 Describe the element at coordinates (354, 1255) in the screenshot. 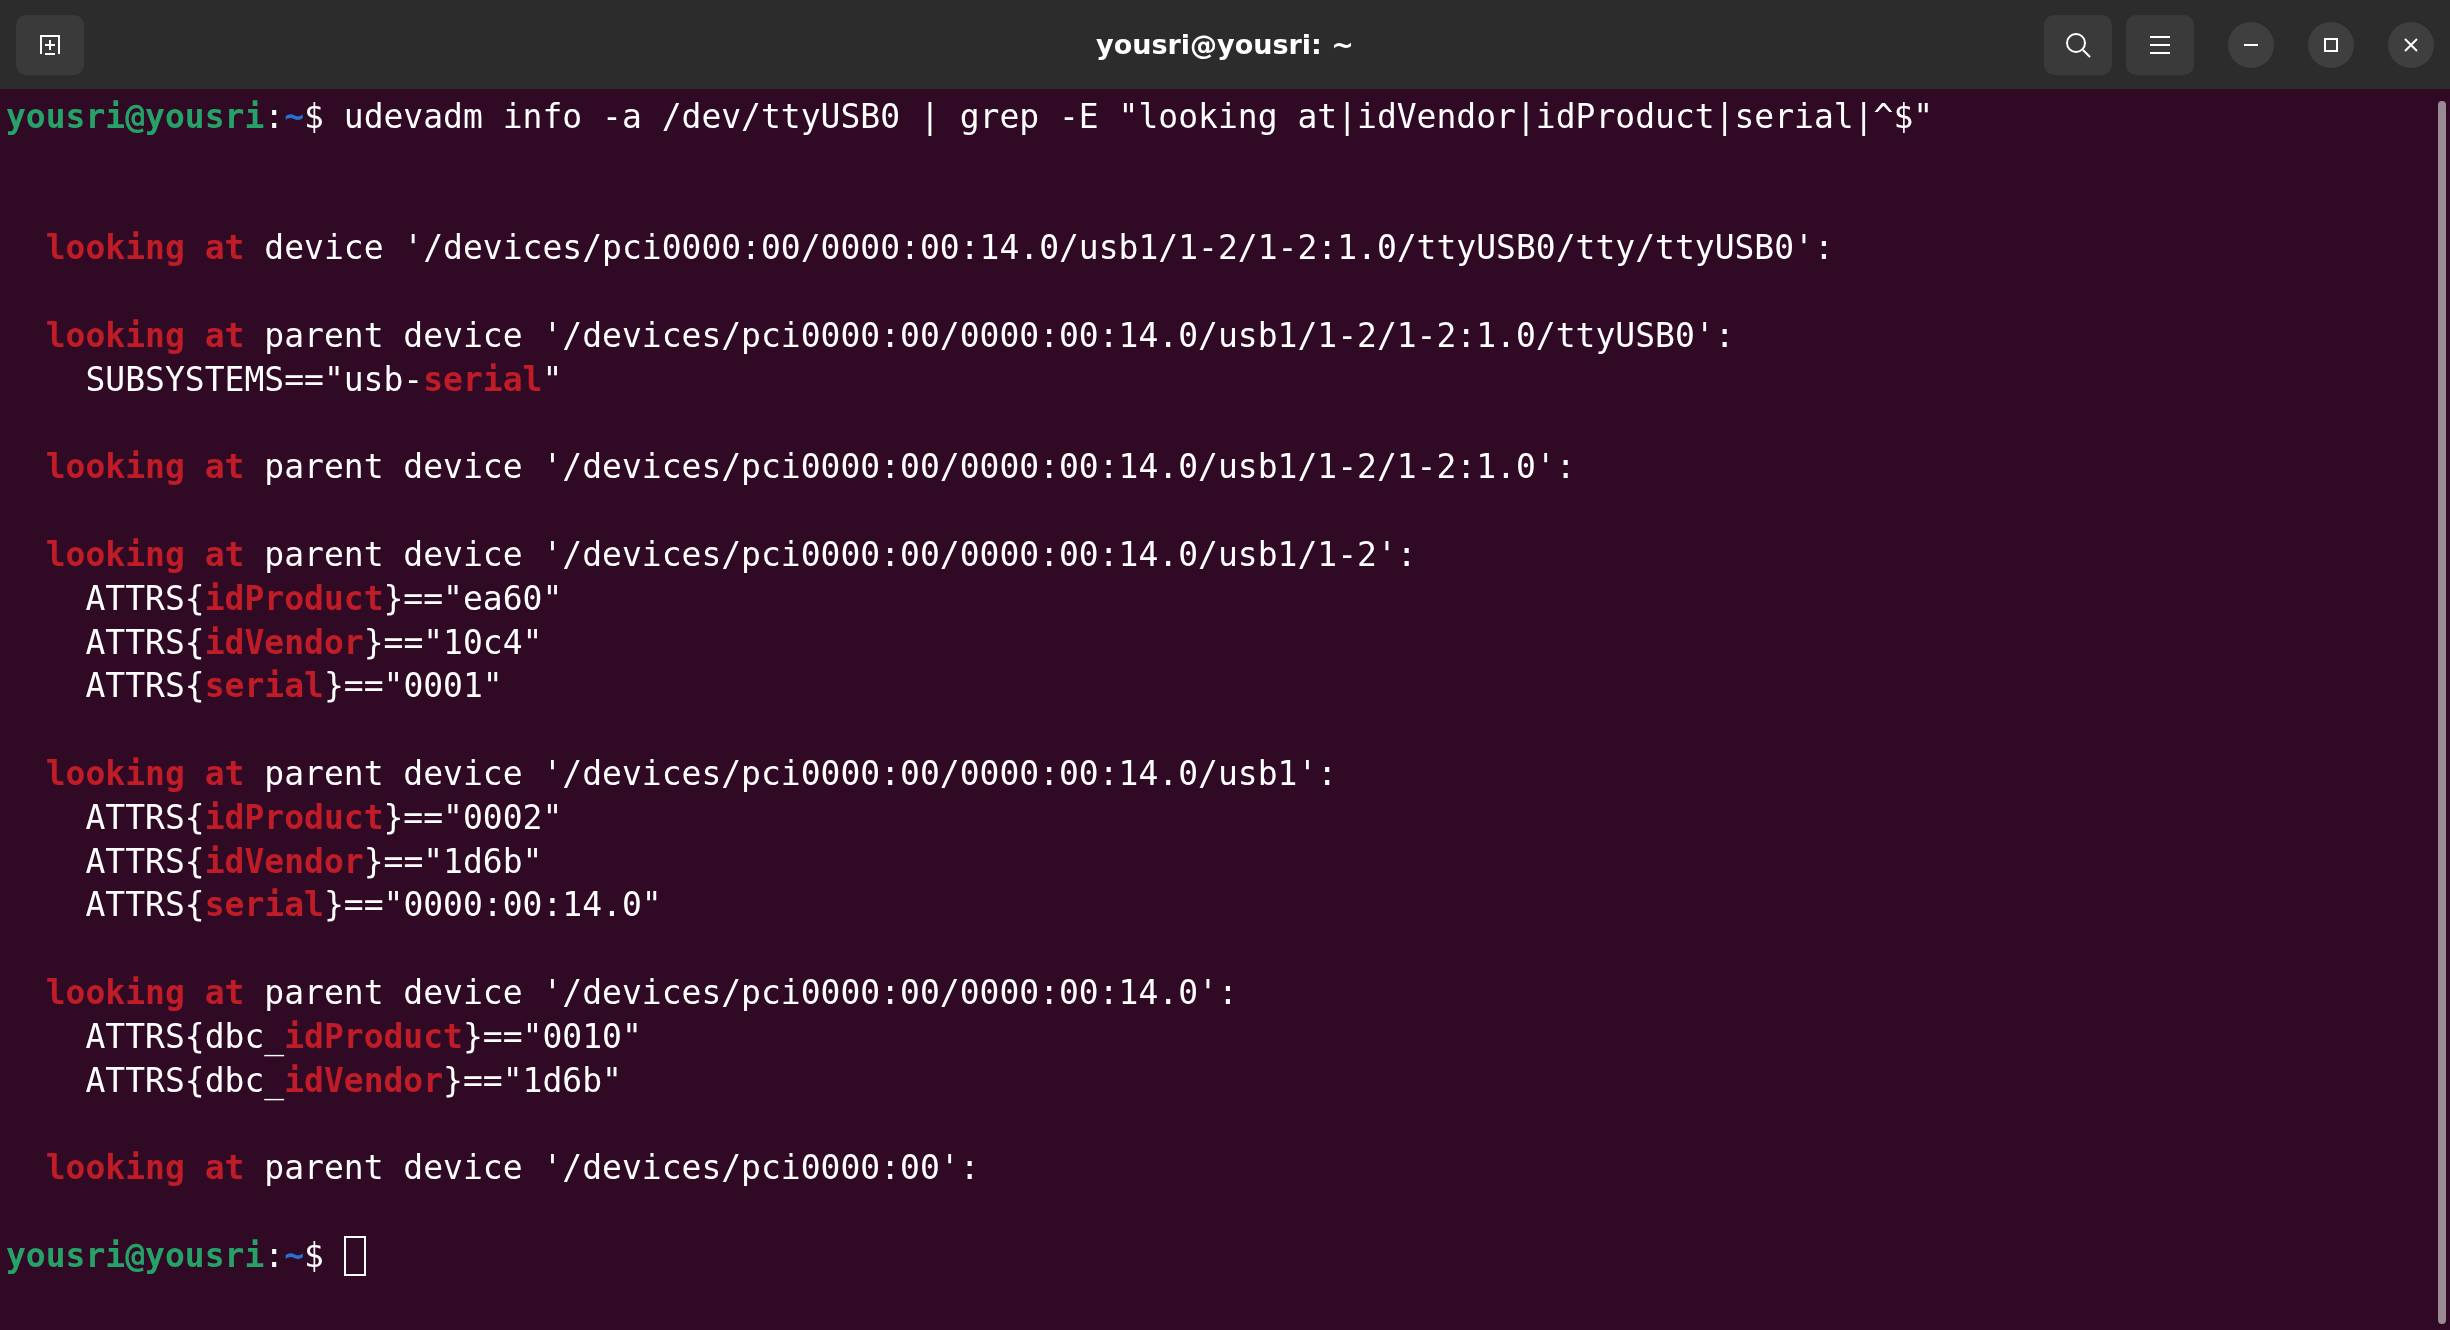

I see `text-cursor` at that location.